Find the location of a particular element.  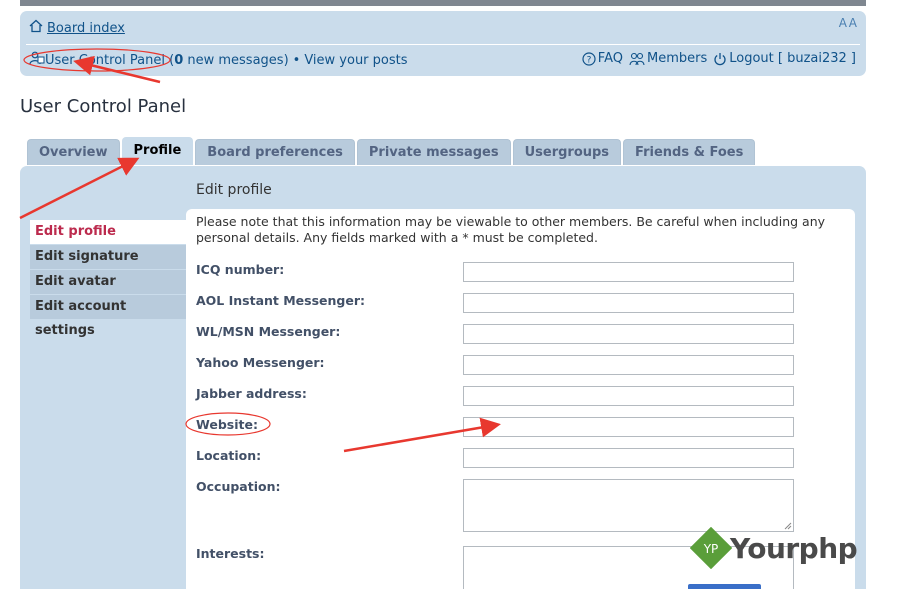

msn-input is located at coordinates (628, 334).